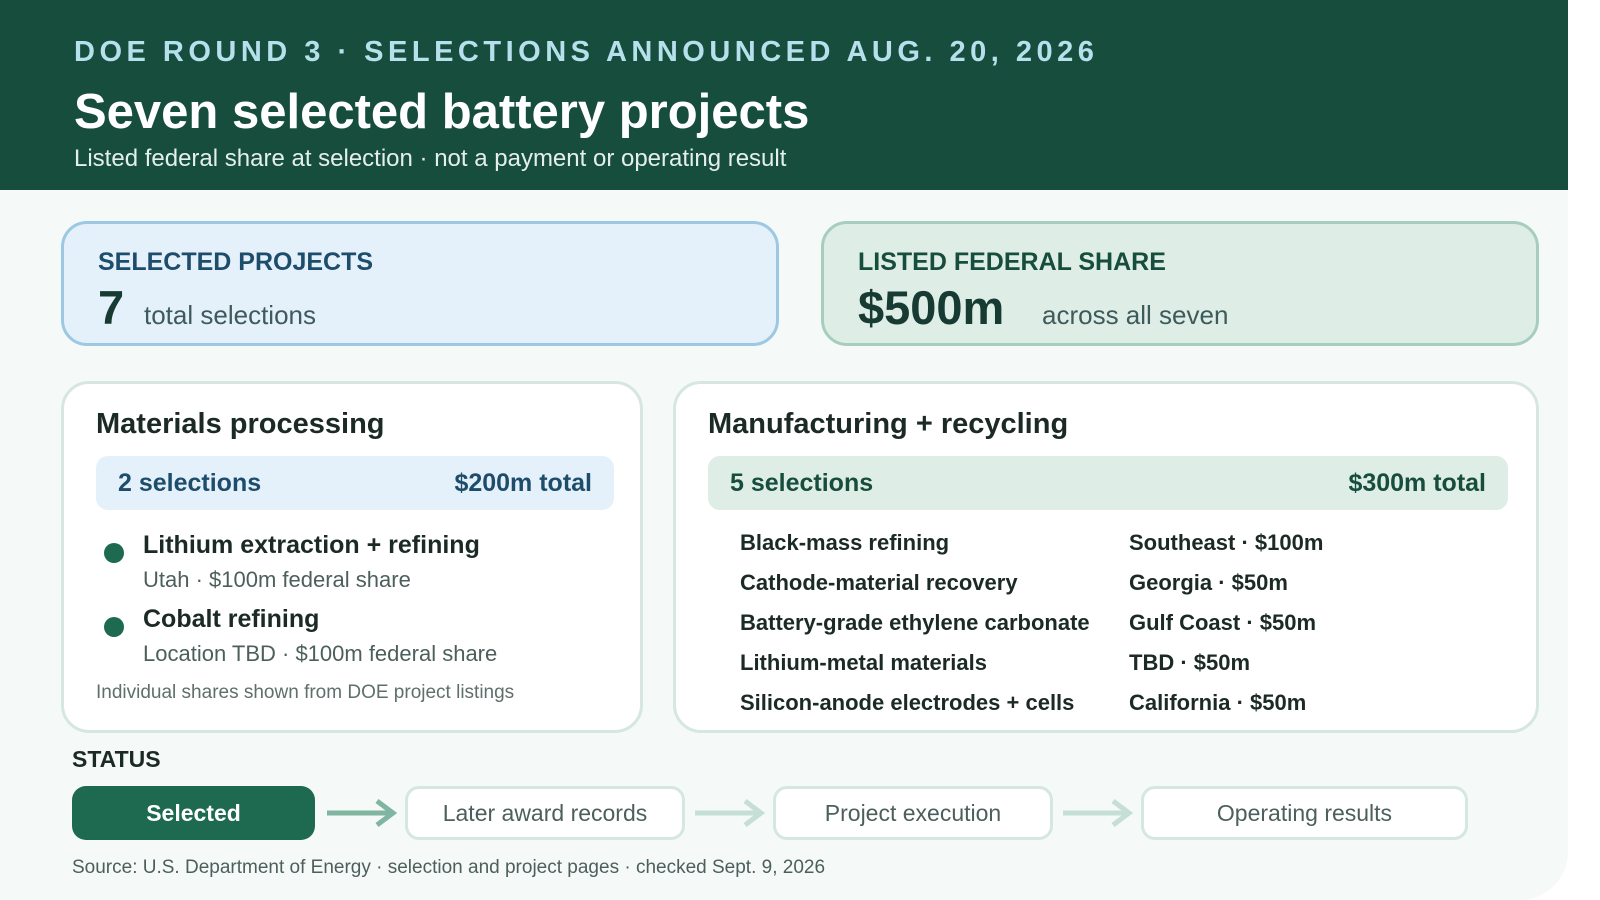  What do you see at coordinates (915, 622) in the screenshot?
I see `project-name: Battery-grade ethylene carbonate` at bounding box center [915, 622].